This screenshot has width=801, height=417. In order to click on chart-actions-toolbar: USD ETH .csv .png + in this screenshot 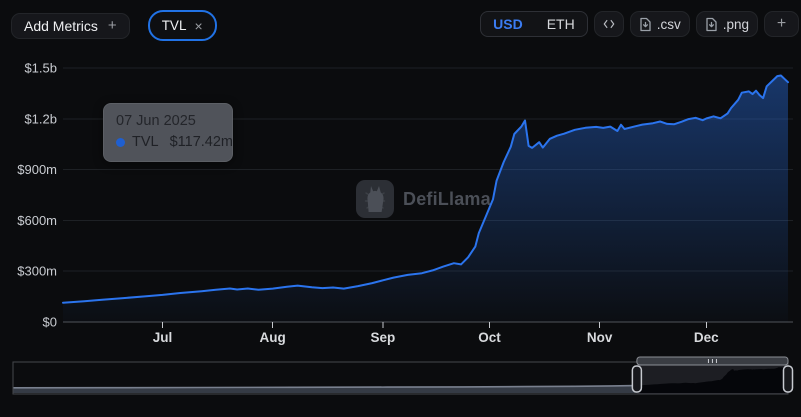, I will do `click(639, 24)`.